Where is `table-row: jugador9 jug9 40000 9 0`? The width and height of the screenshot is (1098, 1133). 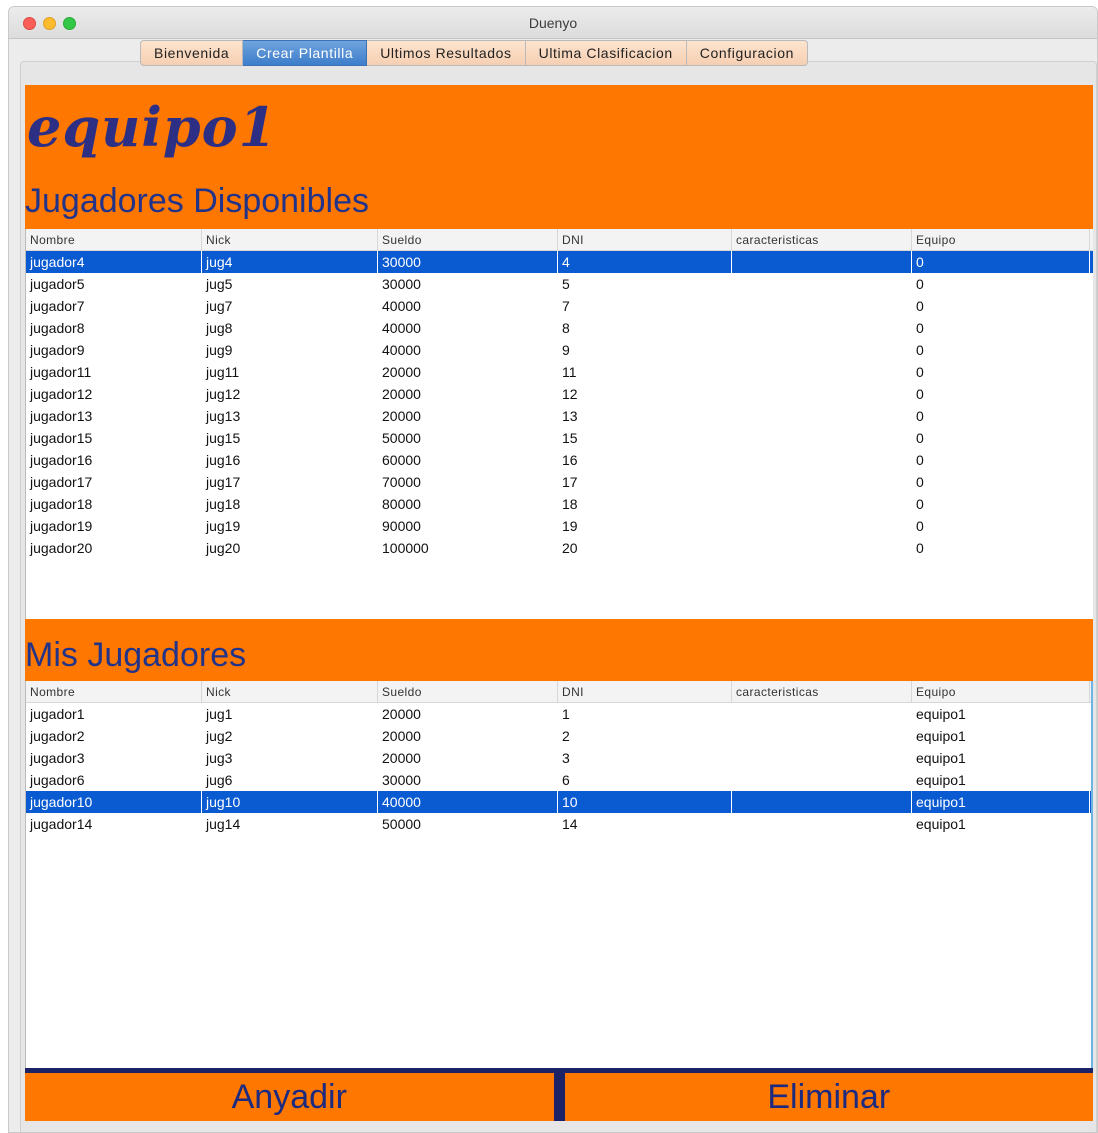 table-row: jugador9 jug9 40000 9 0 is located at coordinates (559, 350).